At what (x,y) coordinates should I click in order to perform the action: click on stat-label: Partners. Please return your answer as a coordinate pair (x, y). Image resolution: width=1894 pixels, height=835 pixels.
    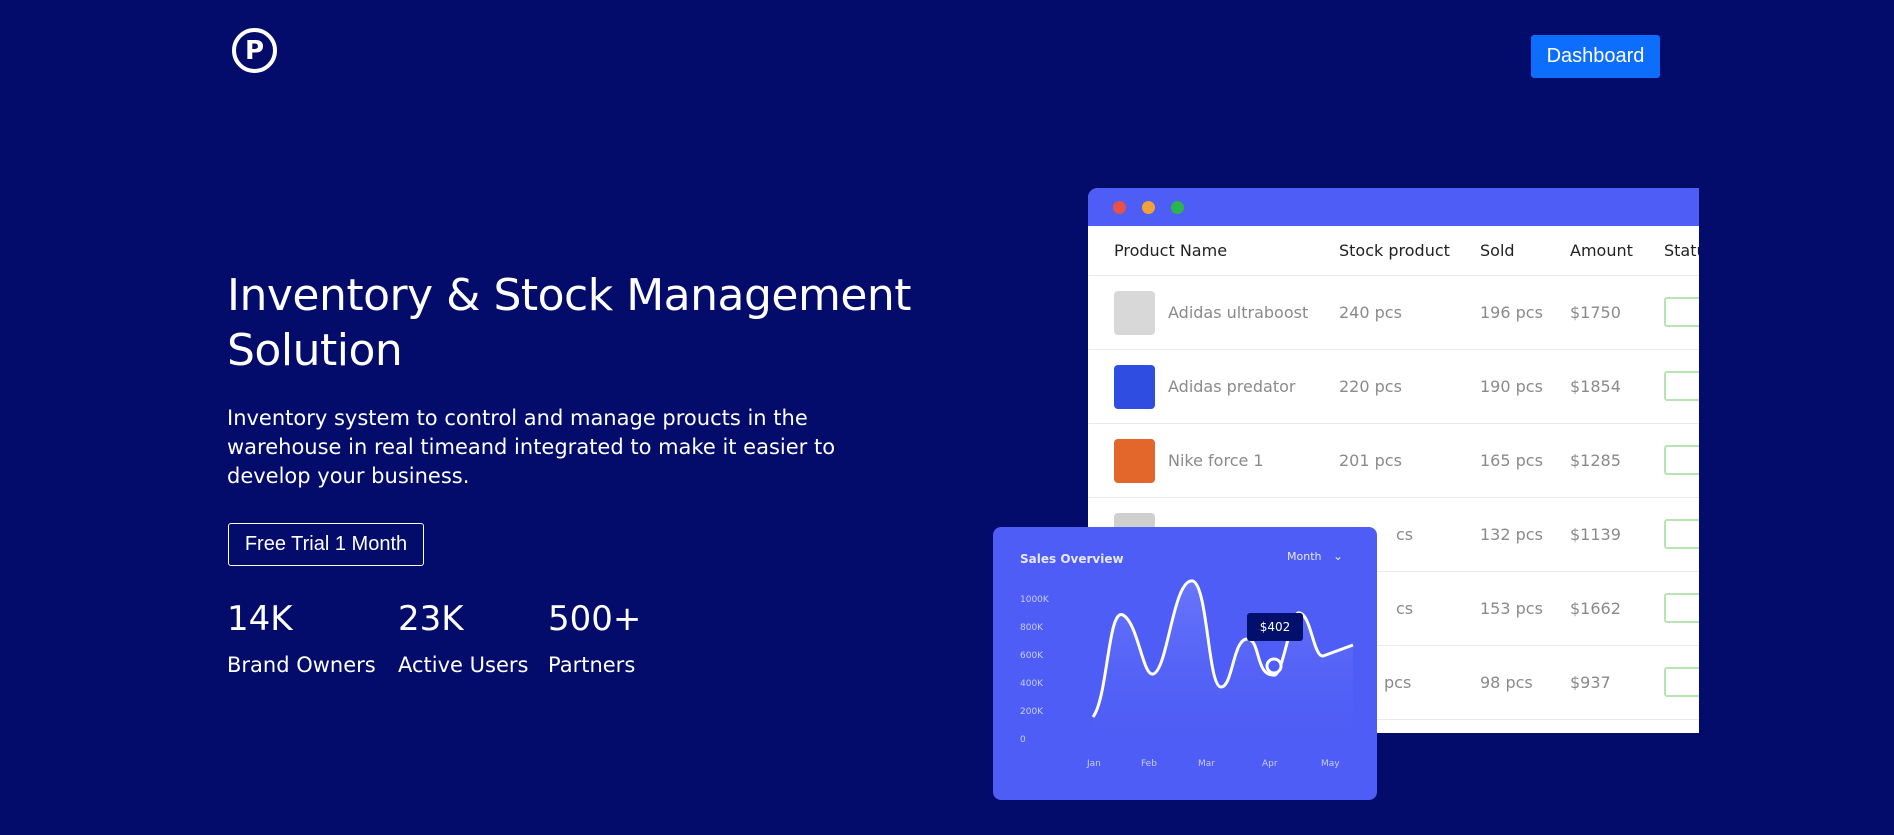
    Looking at the image, I should click on (592, 665).